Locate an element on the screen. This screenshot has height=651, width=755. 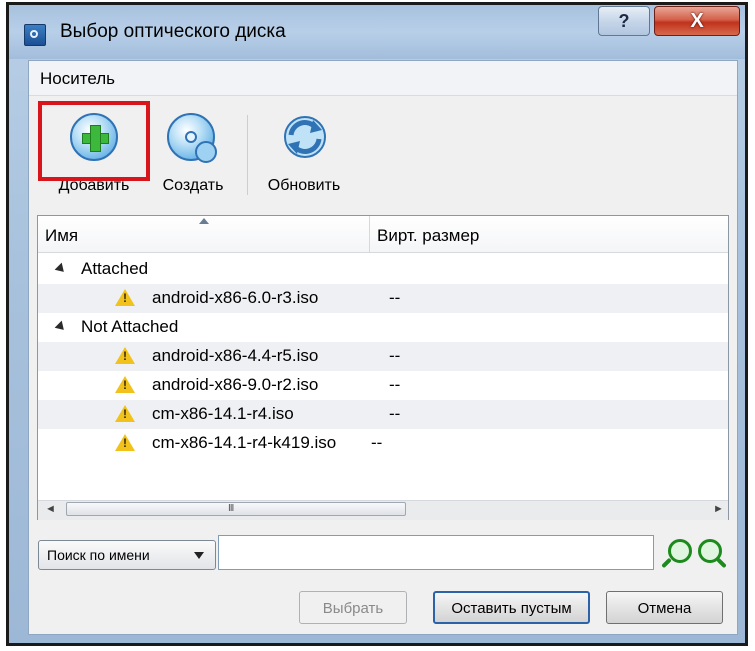
add-button-highlight is located at coordinates (94, 141).